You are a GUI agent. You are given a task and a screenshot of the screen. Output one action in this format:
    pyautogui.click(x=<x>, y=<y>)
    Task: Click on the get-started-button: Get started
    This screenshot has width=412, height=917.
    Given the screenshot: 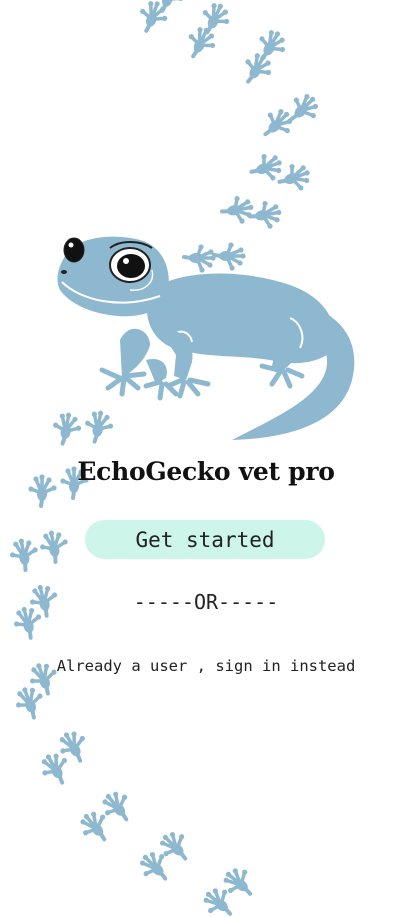 What is the action you would take?
    pyautogui.click(x=205, y=539)
    